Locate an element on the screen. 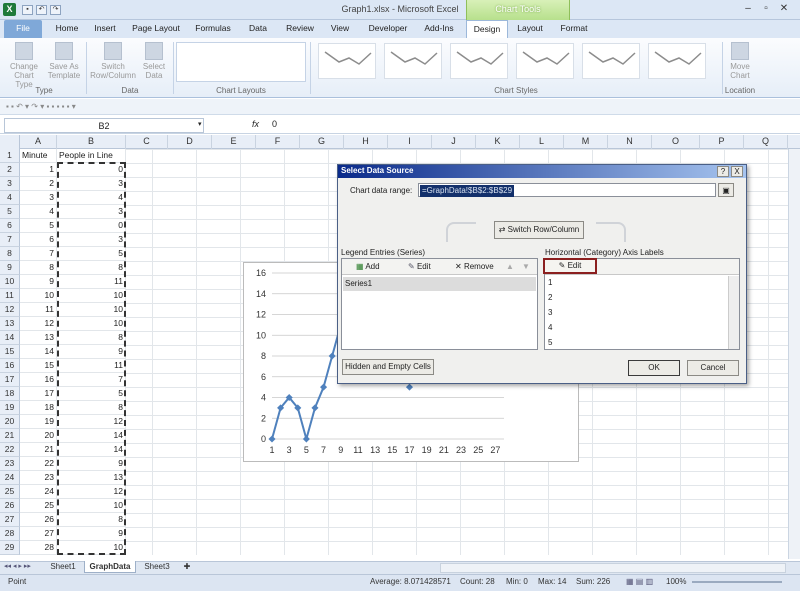 The height and width of the screenshot is (591, 800). minute-cell: 23 is located at coordinates (38, 478).